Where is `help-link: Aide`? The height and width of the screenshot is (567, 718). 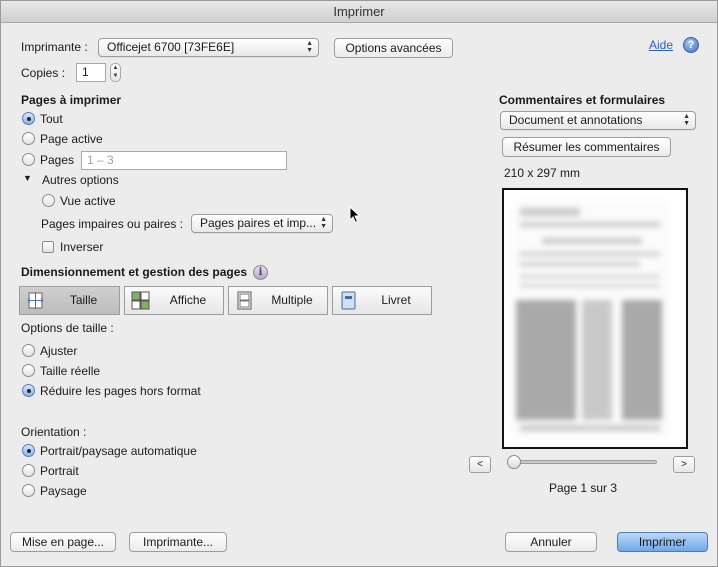 help-link: Aide is located at coordinates (661, 45).